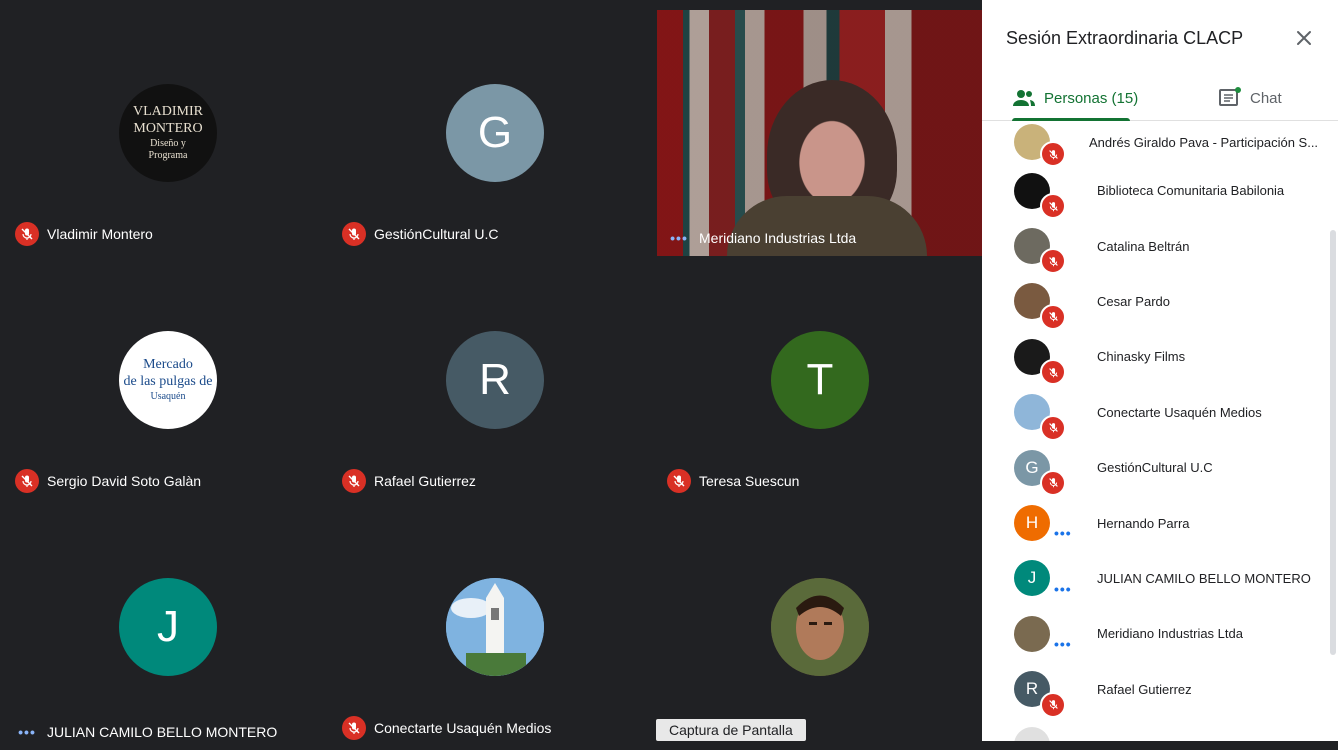  Describe the element at coordinates (1091, 98) in the screenshot. I see `tab-people-label: Personas (15)` at that location.